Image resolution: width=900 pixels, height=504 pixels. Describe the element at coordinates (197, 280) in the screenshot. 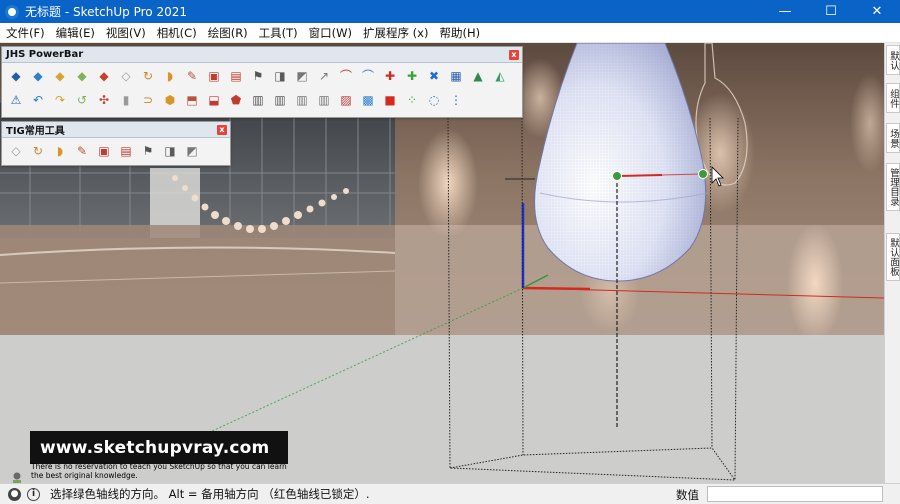

I see `mall-floor` at that location.